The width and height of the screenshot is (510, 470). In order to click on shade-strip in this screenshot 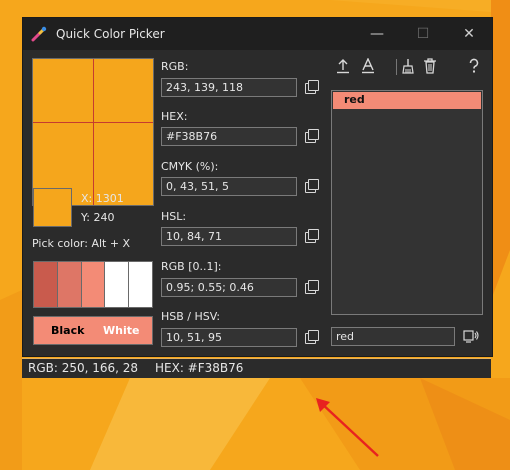, I will do `click(93, 284)`.